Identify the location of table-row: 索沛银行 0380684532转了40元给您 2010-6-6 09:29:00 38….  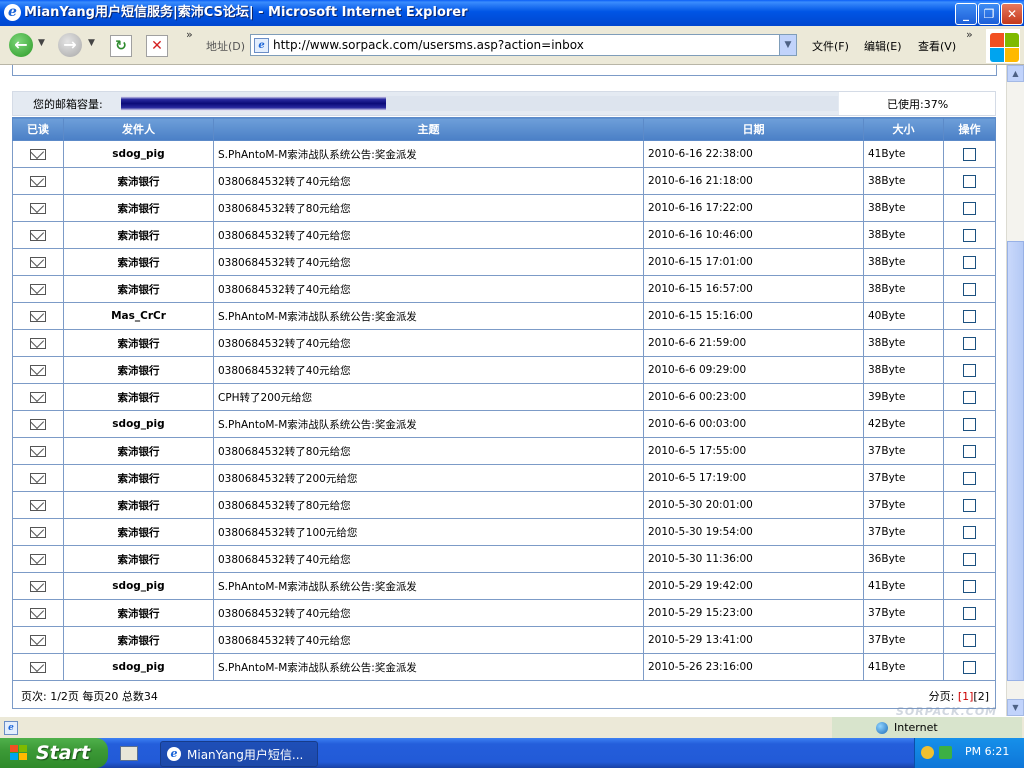
(504, 370).